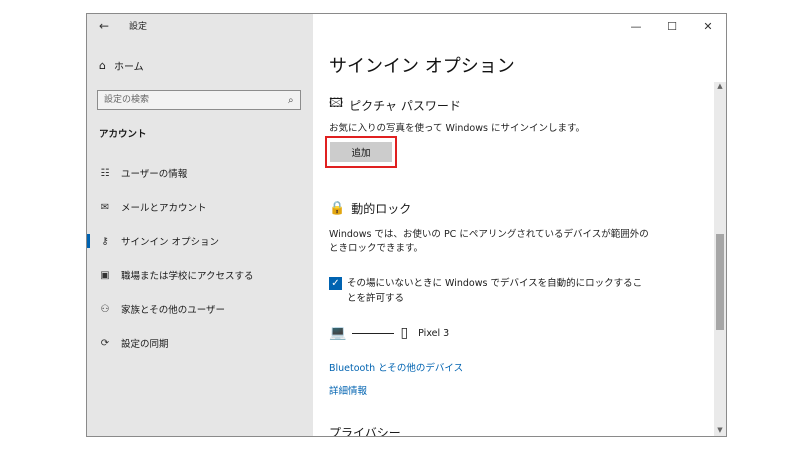 Image resolution: width=800 pixels, height=450 pixels. What do you see at coordinates (200, 173) in the screenshot?
I see `sidebar-item-user-info: ☷ ユーザーの情報` at bounding box center [200, 173].